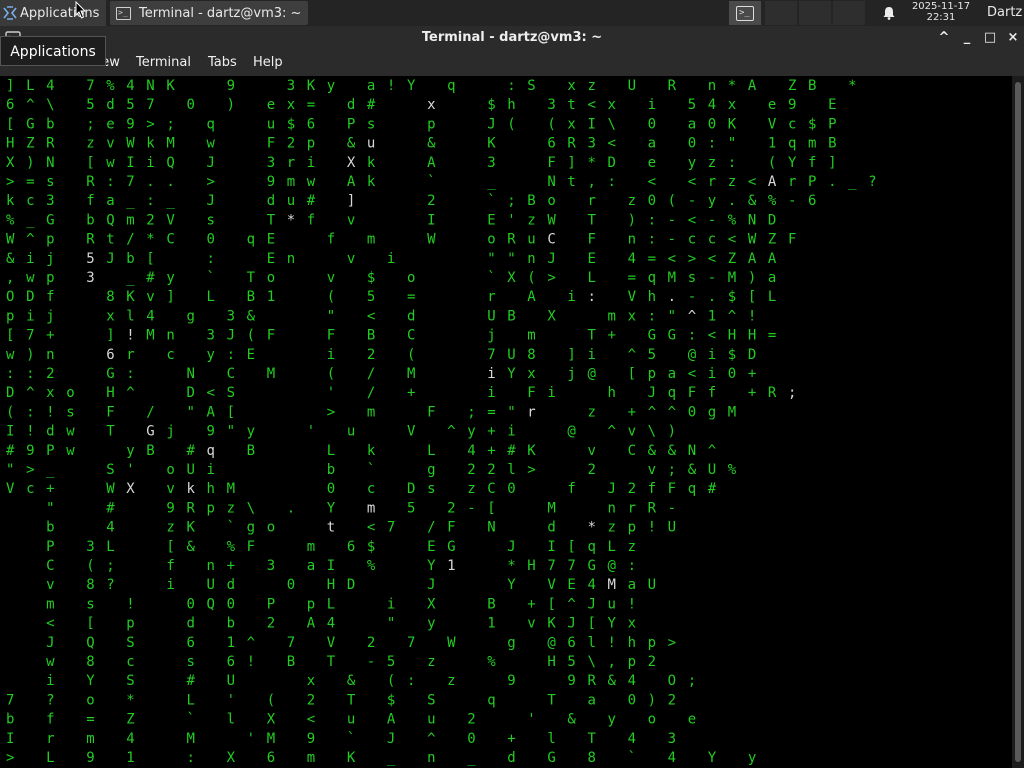  Describe the element at coordinates (222, 62) in the screenshot. I see `menu-tabs: Tabs` at that location.